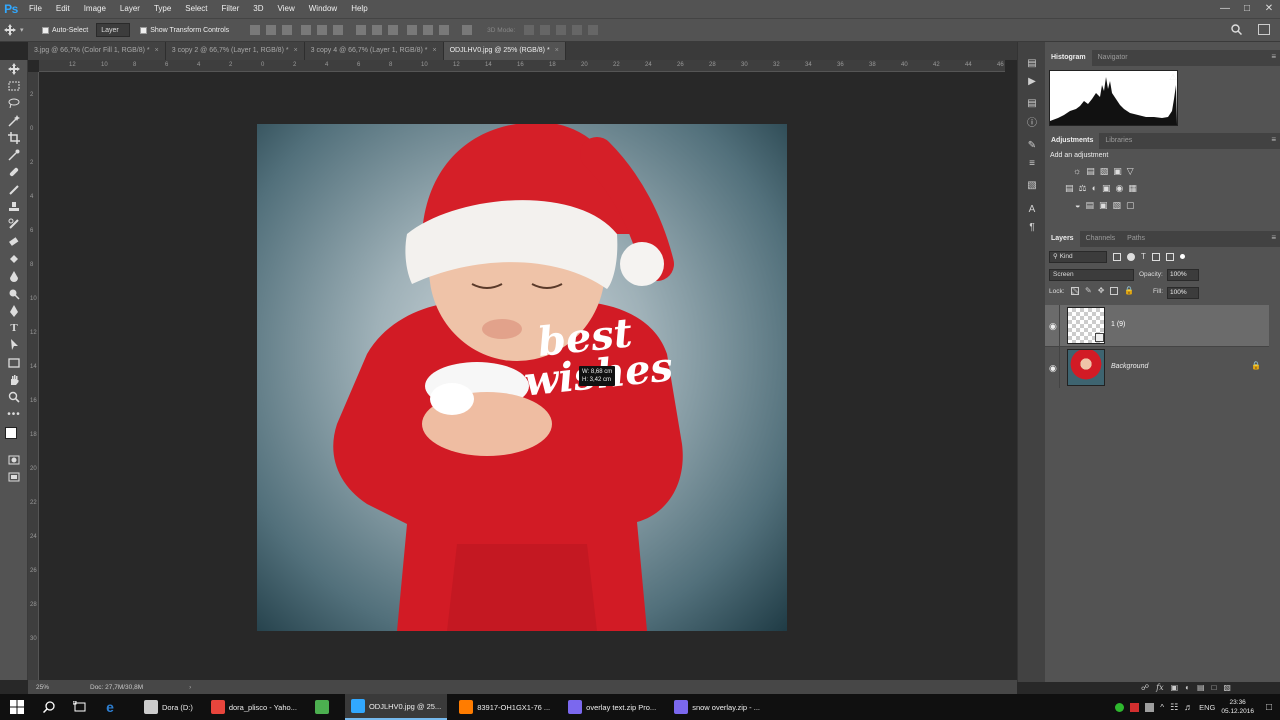 The height and width of the screenshot is (720, 1280). Describe the element at coordinates (1264, 29) in the screenshot. I see `workspace-icon` at that location.